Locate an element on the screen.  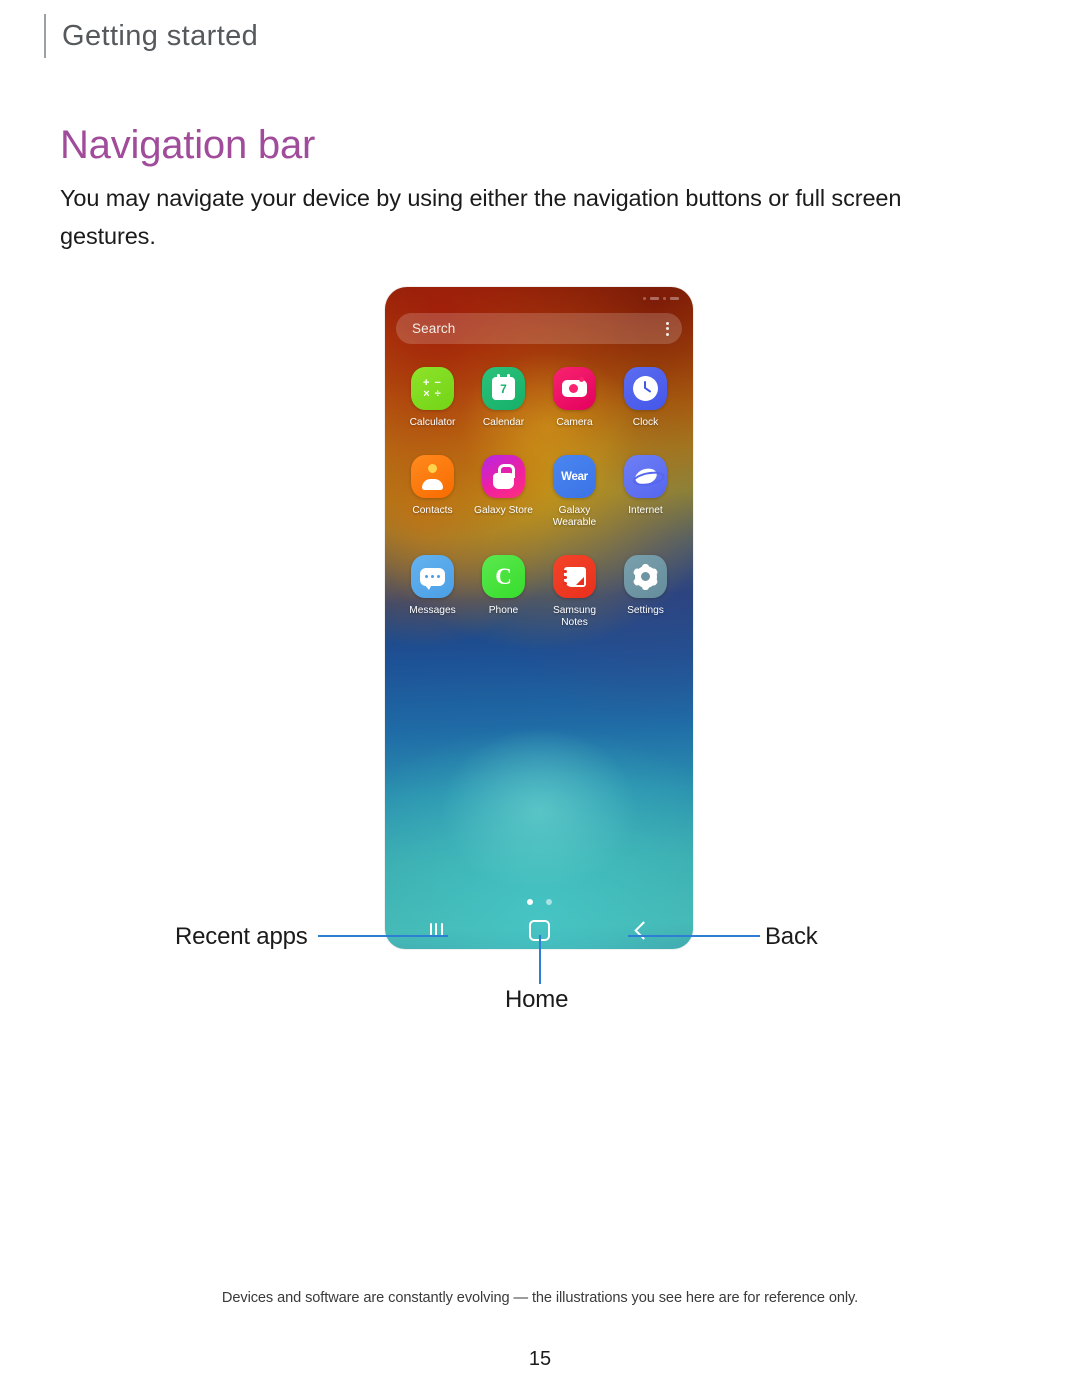
app-icon-galaxy-store: Galaxy Store is located at coordinates (503, 492).